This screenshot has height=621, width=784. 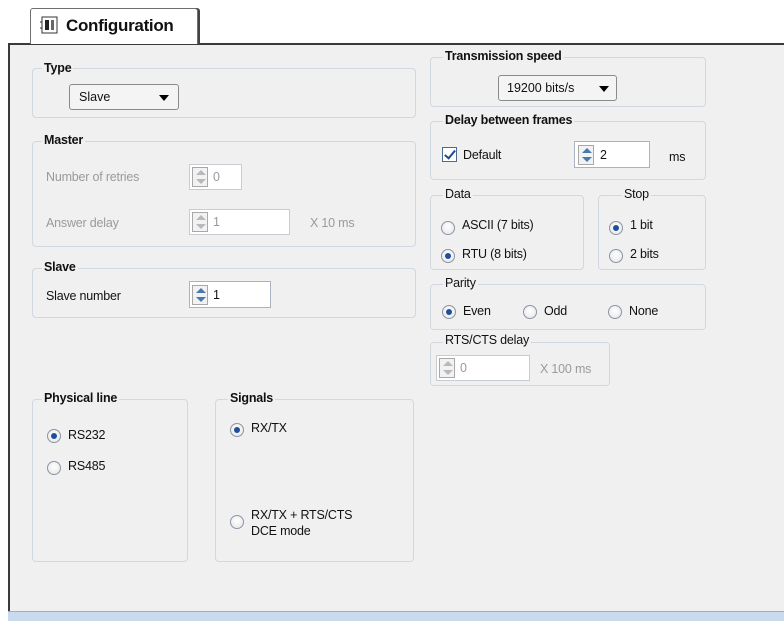 I want to click on even-radio, so click(x=449, y=312).